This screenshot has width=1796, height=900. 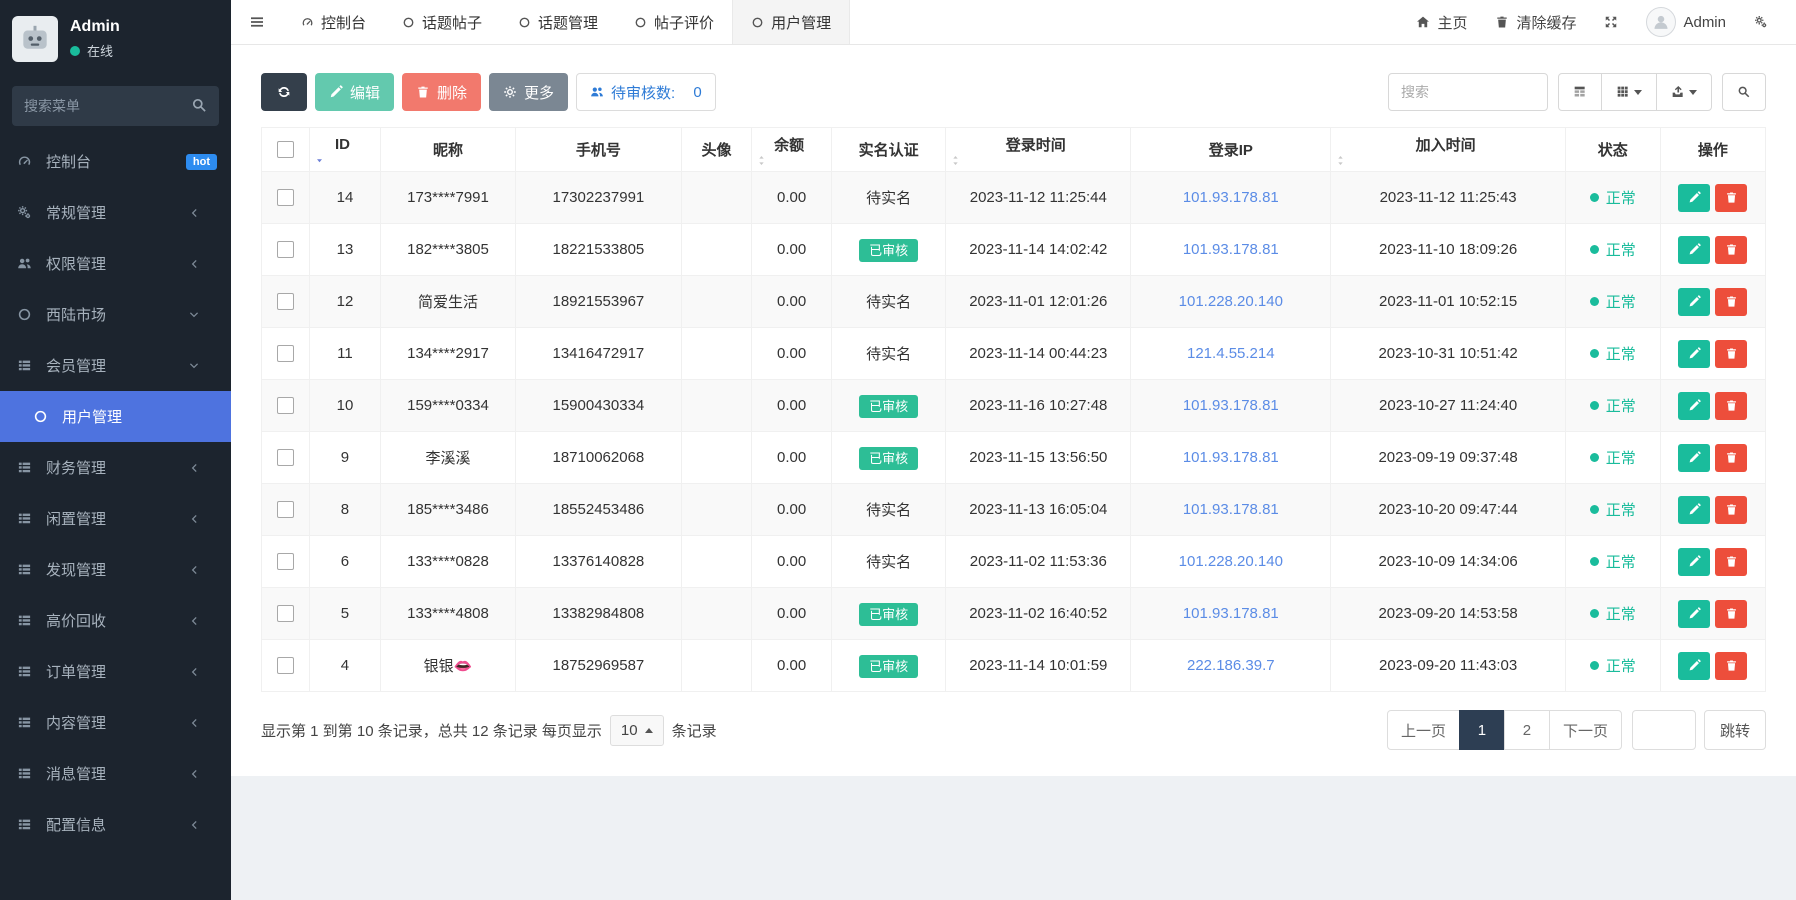 What do you see at coordinates (598, 197) in the screenshot?
I see `row-phone: 17302237991` at bounding box center [598, 197].